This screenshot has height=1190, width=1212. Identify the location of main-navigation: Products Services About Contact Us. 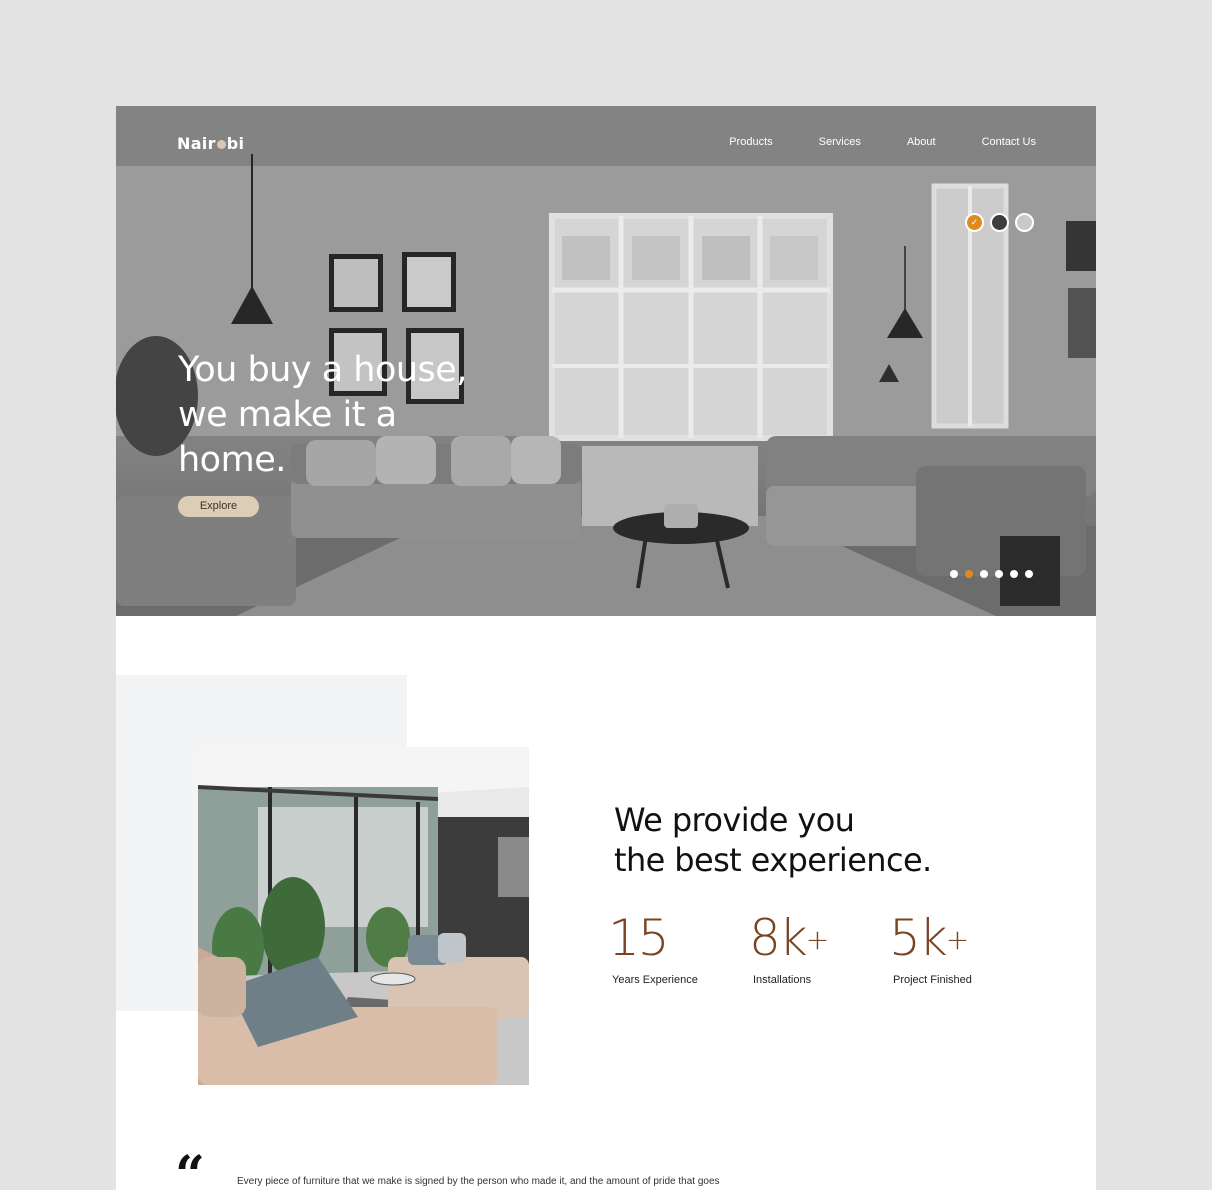
(859, 142).